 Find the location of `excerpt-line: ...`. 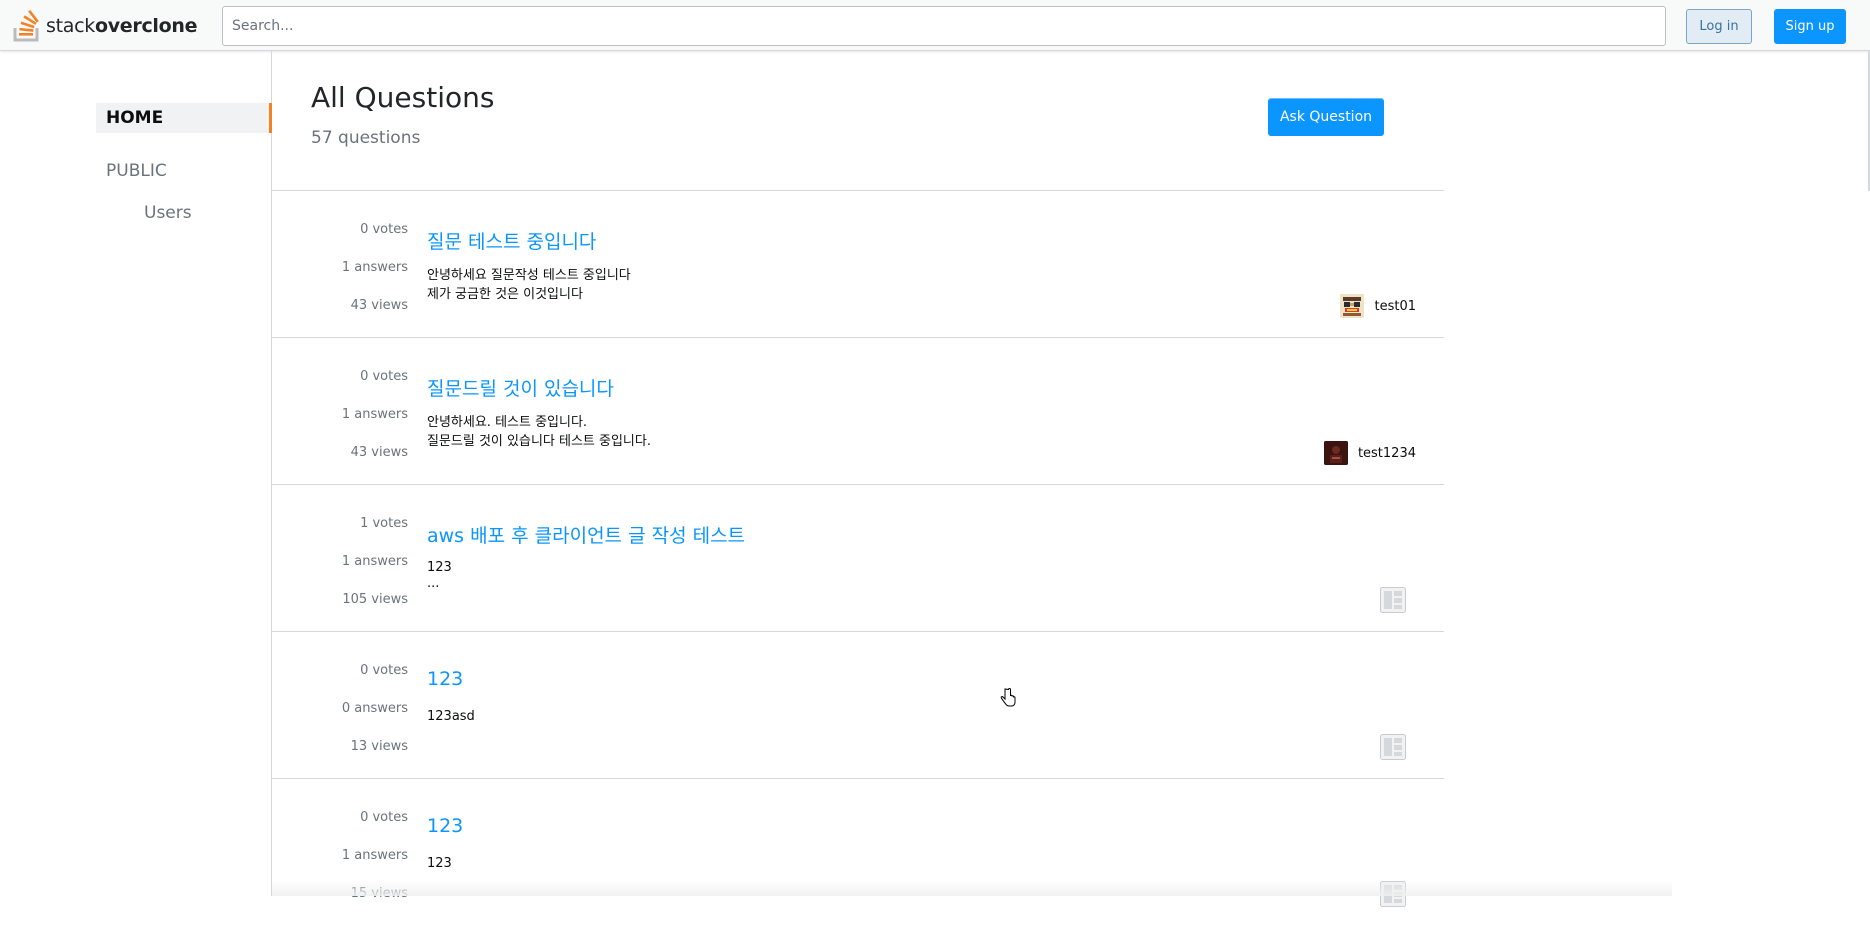

excerpt-line: ... is located at coordinates (433, 583).